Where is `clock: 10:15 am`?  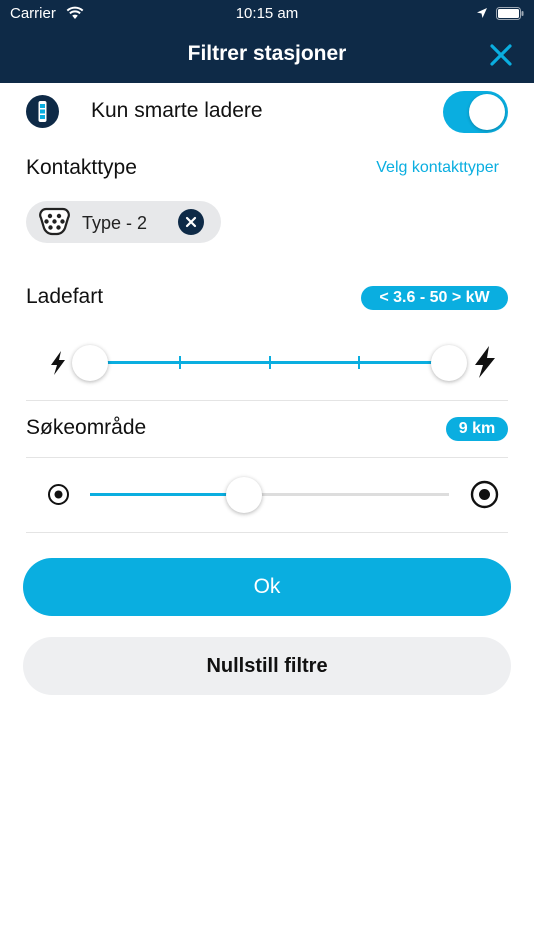 clock: 10:15 am is located at coordinates (267, 13).